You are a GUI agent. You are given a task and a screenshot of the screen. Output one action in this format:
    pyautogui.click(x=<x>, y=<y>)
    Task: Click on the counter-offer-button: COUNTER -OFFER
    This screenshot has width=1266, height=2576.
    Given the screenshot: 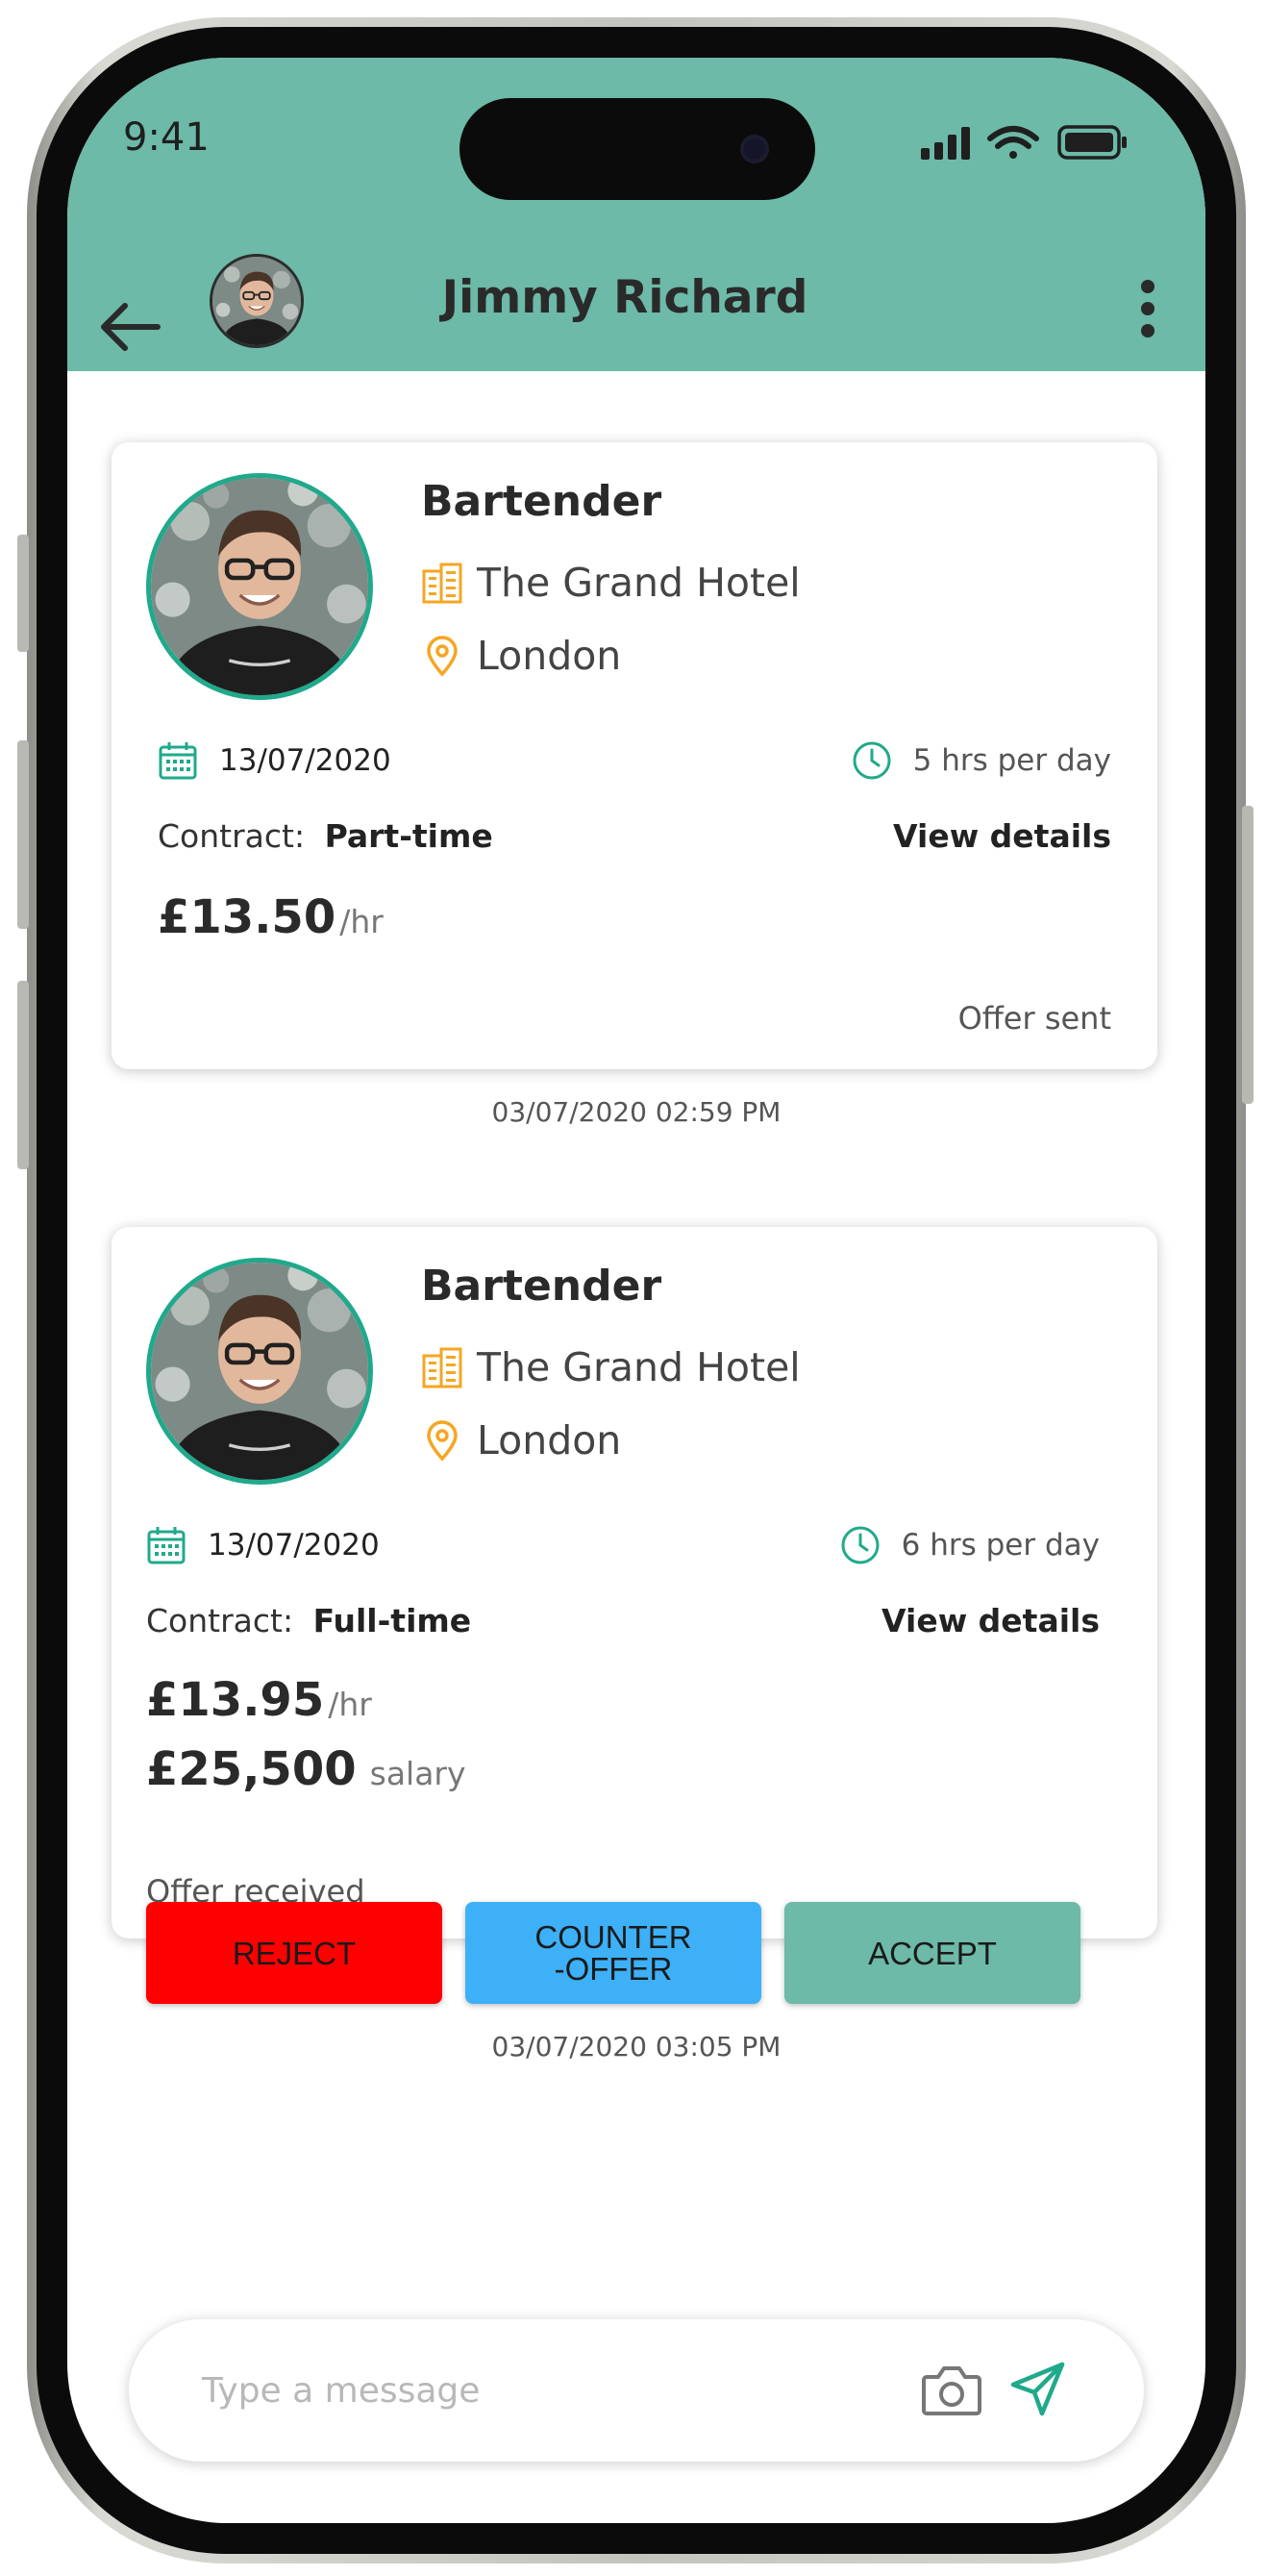 What is the action you would take?
    pyautogui.click(x=613, y=1953)
    